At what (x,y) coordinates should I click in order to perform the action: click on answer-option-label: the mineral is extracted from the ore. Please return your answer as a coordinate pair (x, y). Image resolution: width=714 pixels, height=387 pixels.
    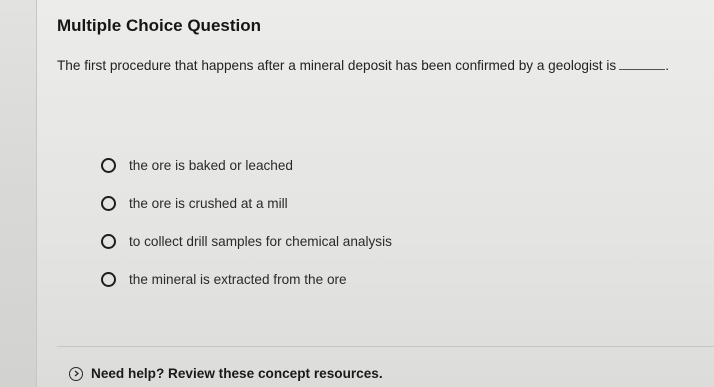
    Looking at the image, I should click on (238, 279).